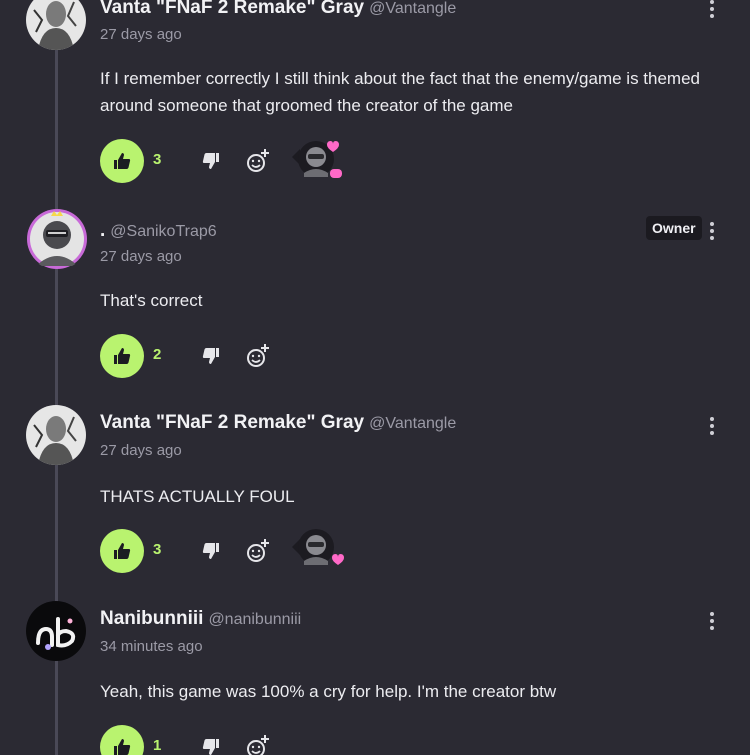 The height and width of the screenshot is (755, 750). I want to click on comment-header: Nanibunniii @nanibunniii, so click(200, 619).